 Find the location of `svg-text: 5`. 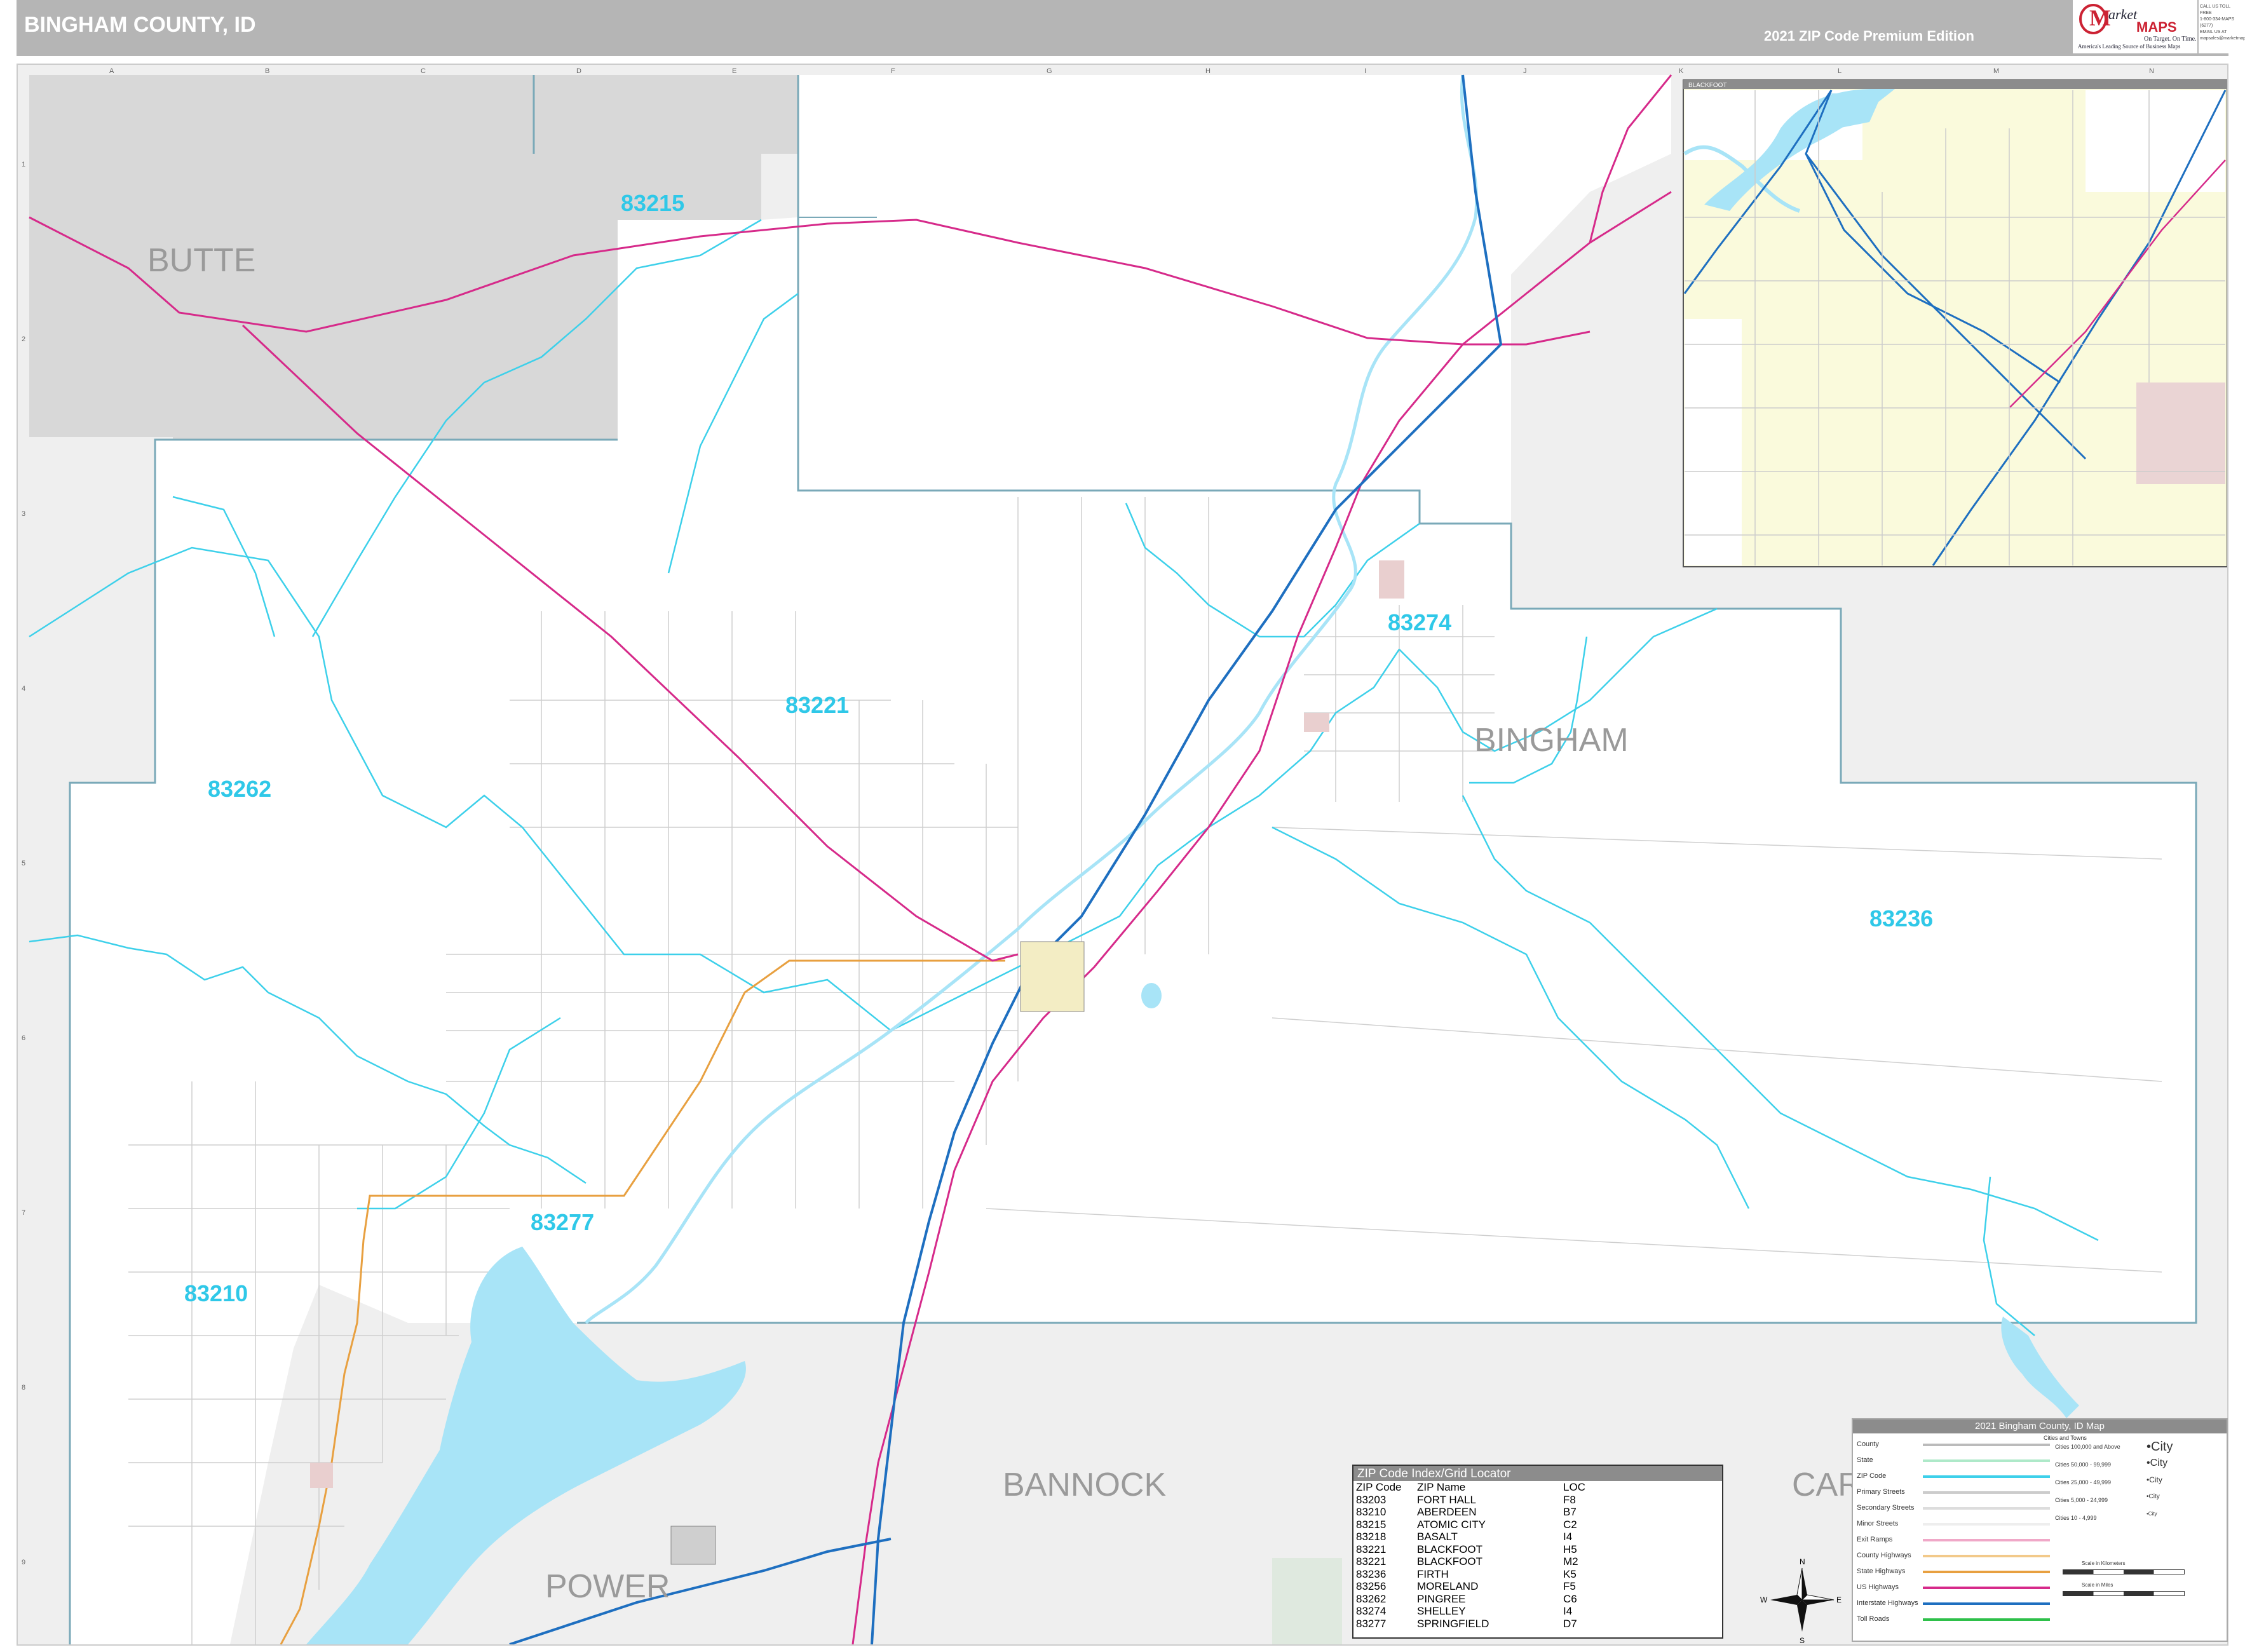

svg-text: 5 is located at coordinates (23, 863).